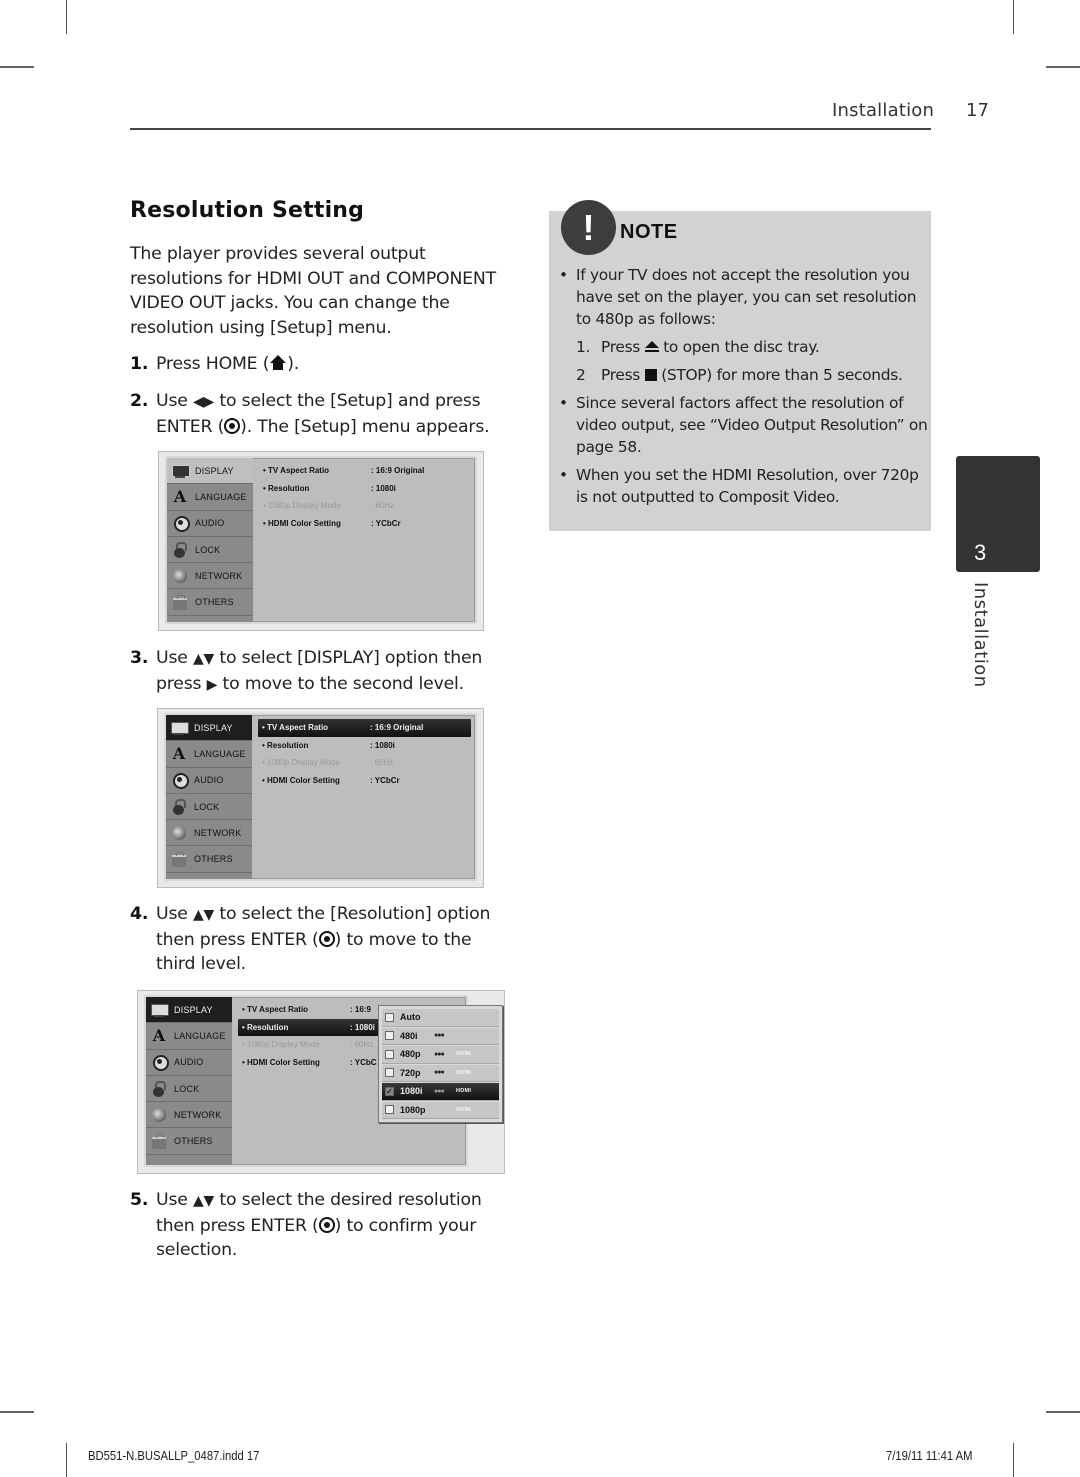  I want to click on others-icon, so click(159, 1141).